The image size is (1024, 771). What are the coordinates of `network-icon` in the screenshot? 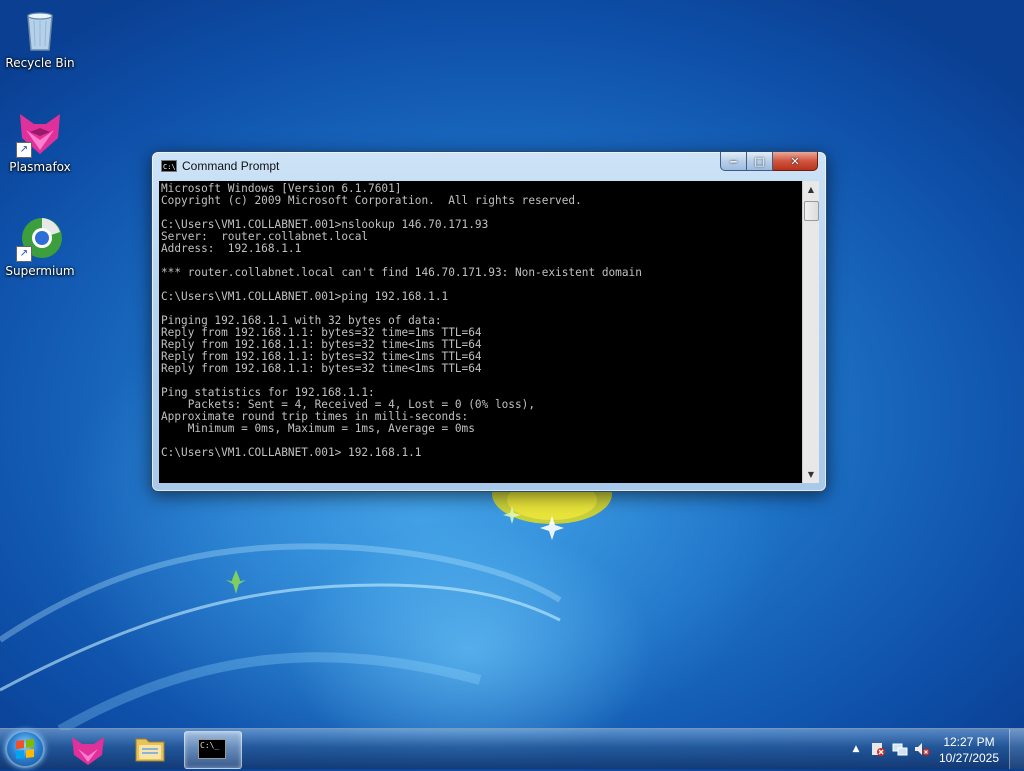 It's located at (900, 749).